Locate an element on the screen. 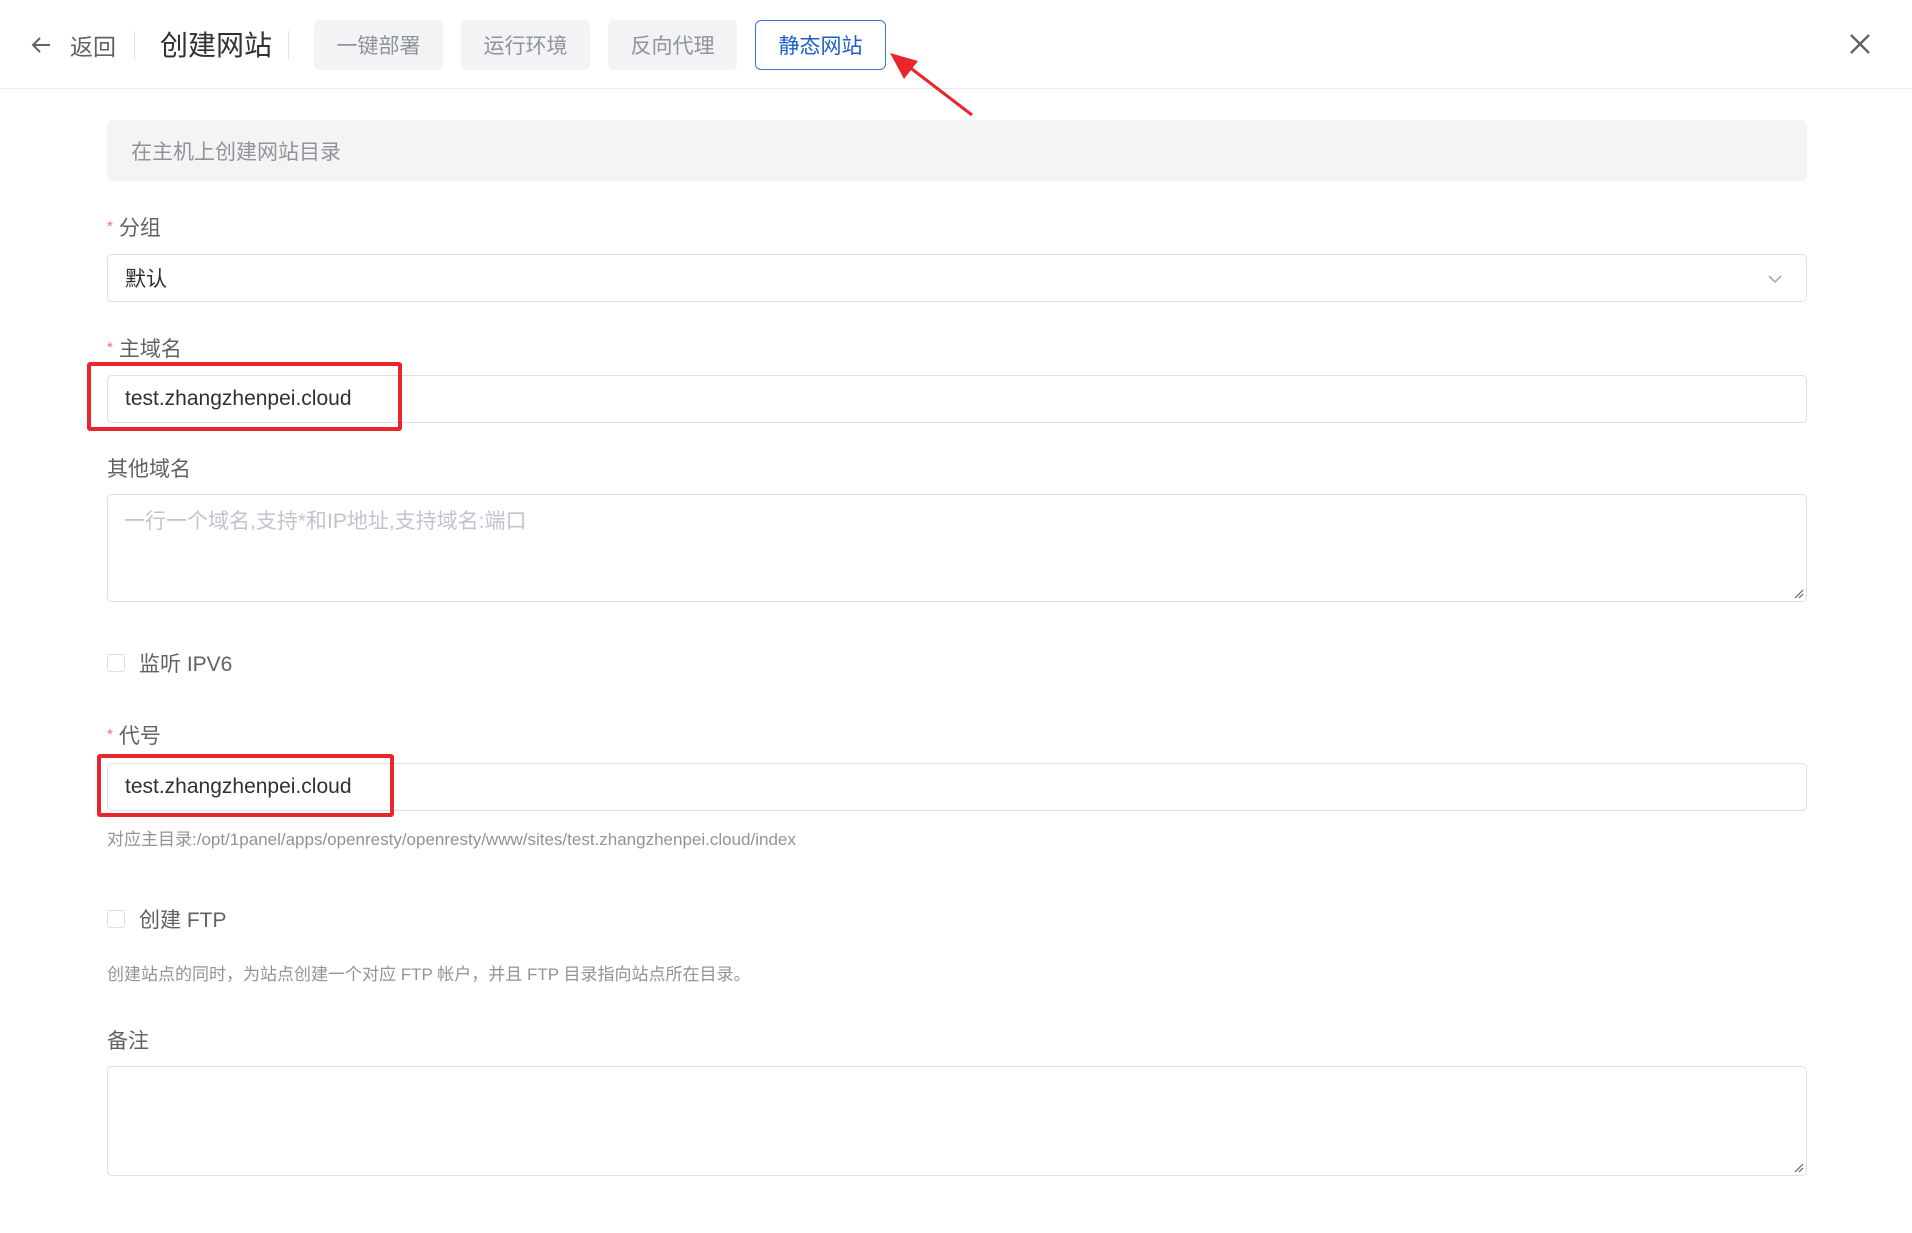  primary-domain-label: * 主域名 is located at coordinates (144, 348).